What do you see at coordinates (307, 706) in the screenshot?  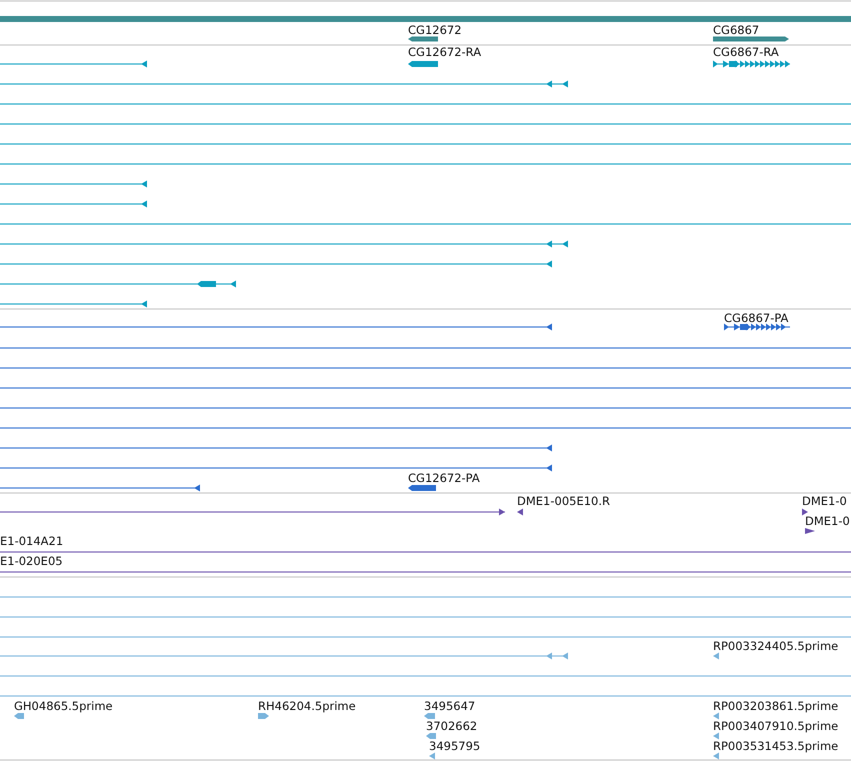 I see `feature-label: RH46204.5prime` at bounding box center [307, 706].